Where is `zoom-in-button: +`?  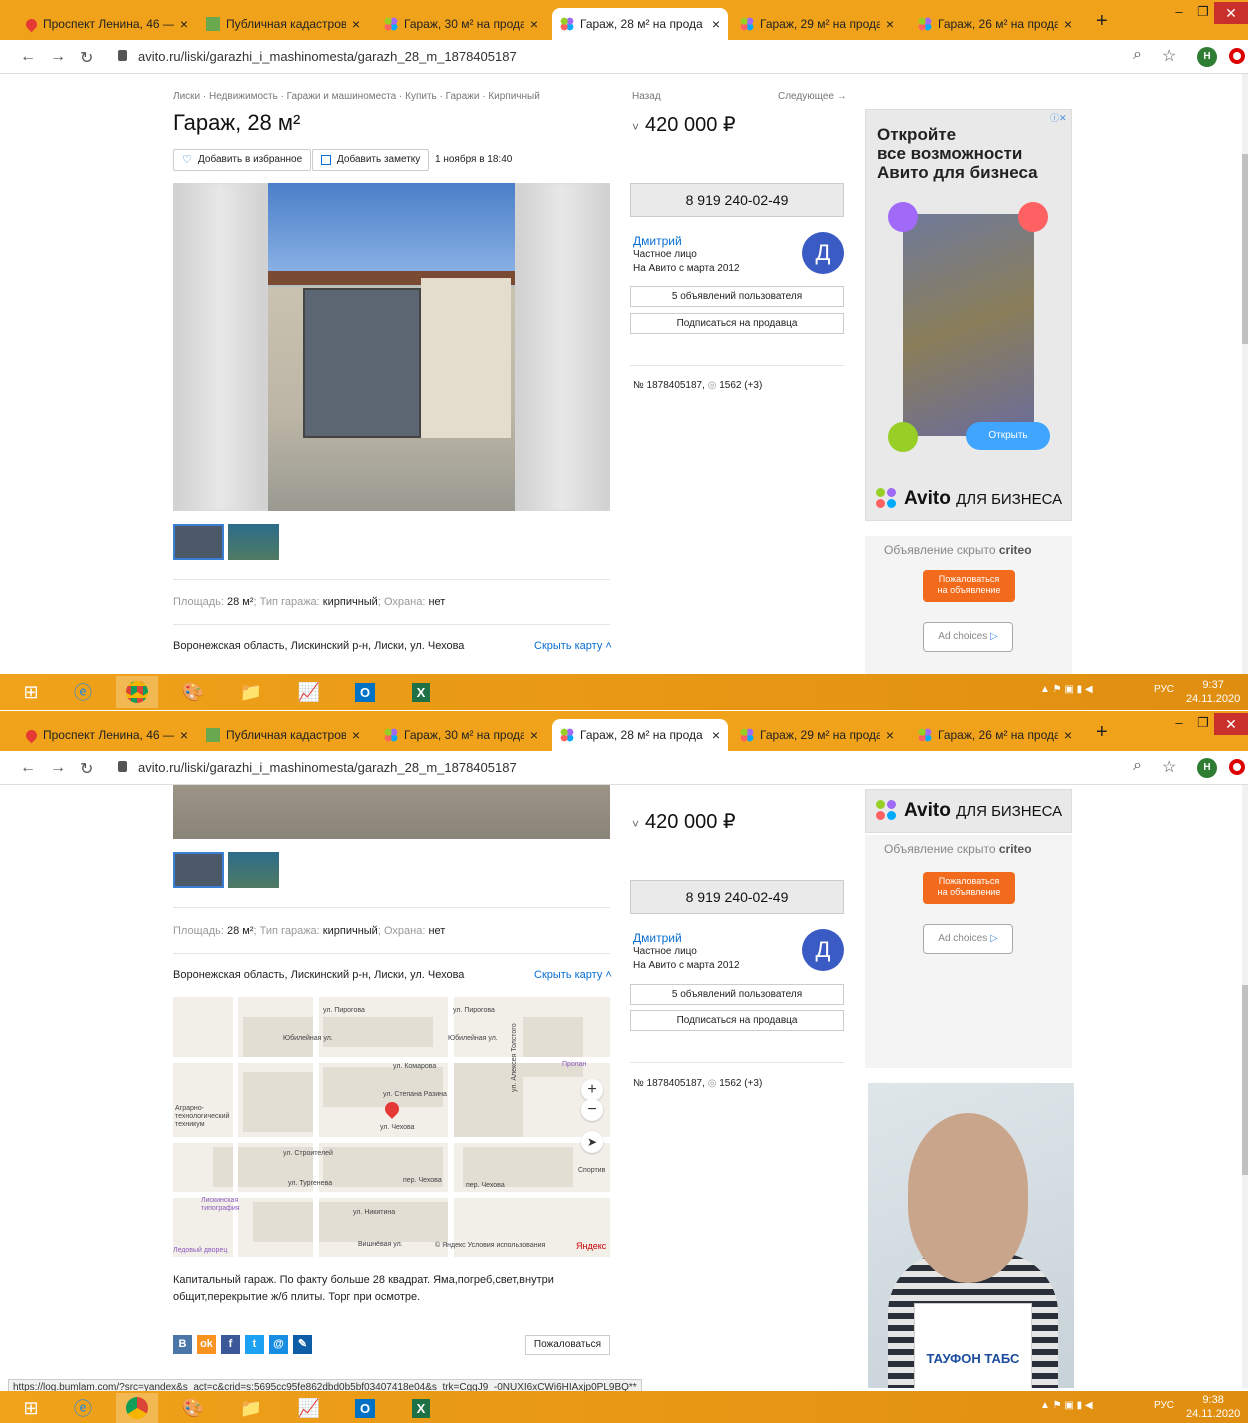 zoom-in-button: + is located at coordinates (592, 1090).